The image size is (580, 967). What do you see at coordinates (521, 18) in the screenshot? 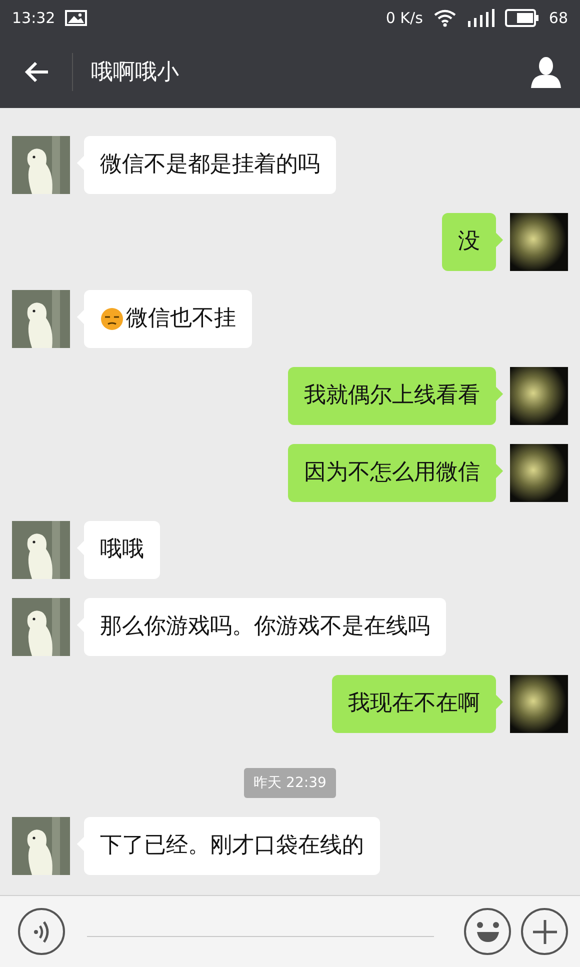
I see `battery-icon` at bounding box center [521, 18].